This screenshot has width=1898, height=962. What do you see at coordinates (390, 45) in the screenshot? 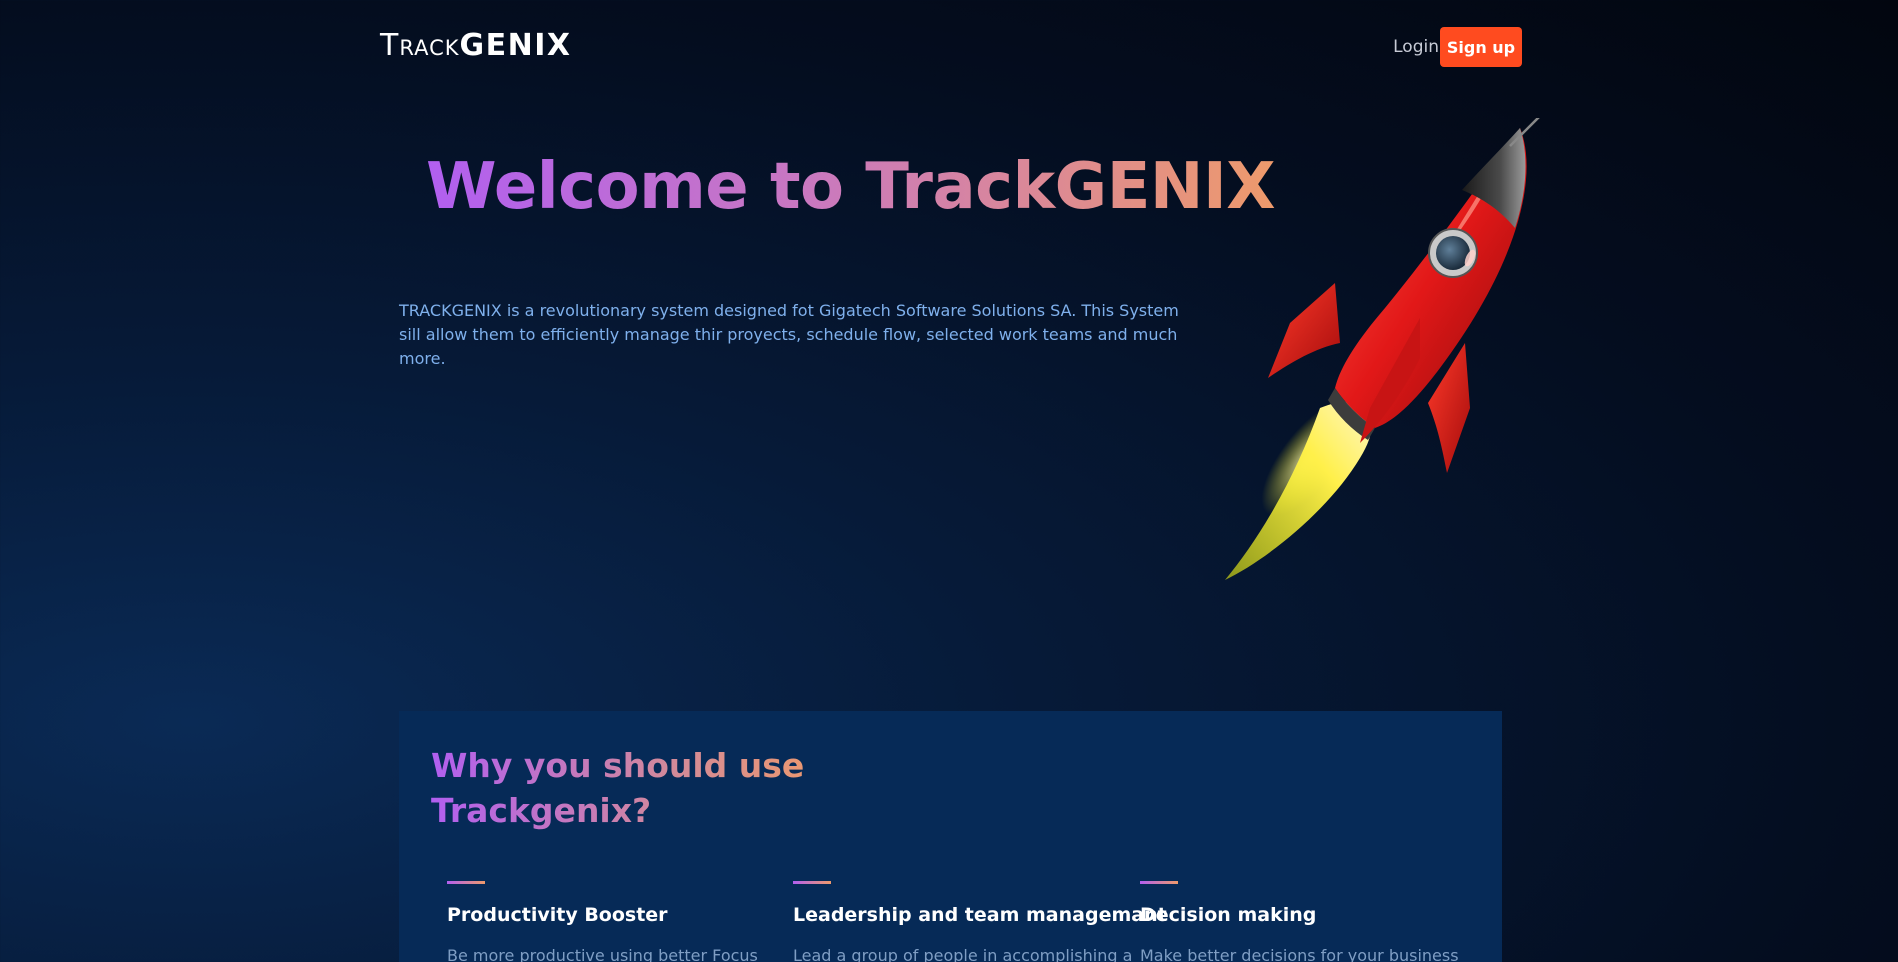
I see `logo-t: T` at bounding box center [390, 45].